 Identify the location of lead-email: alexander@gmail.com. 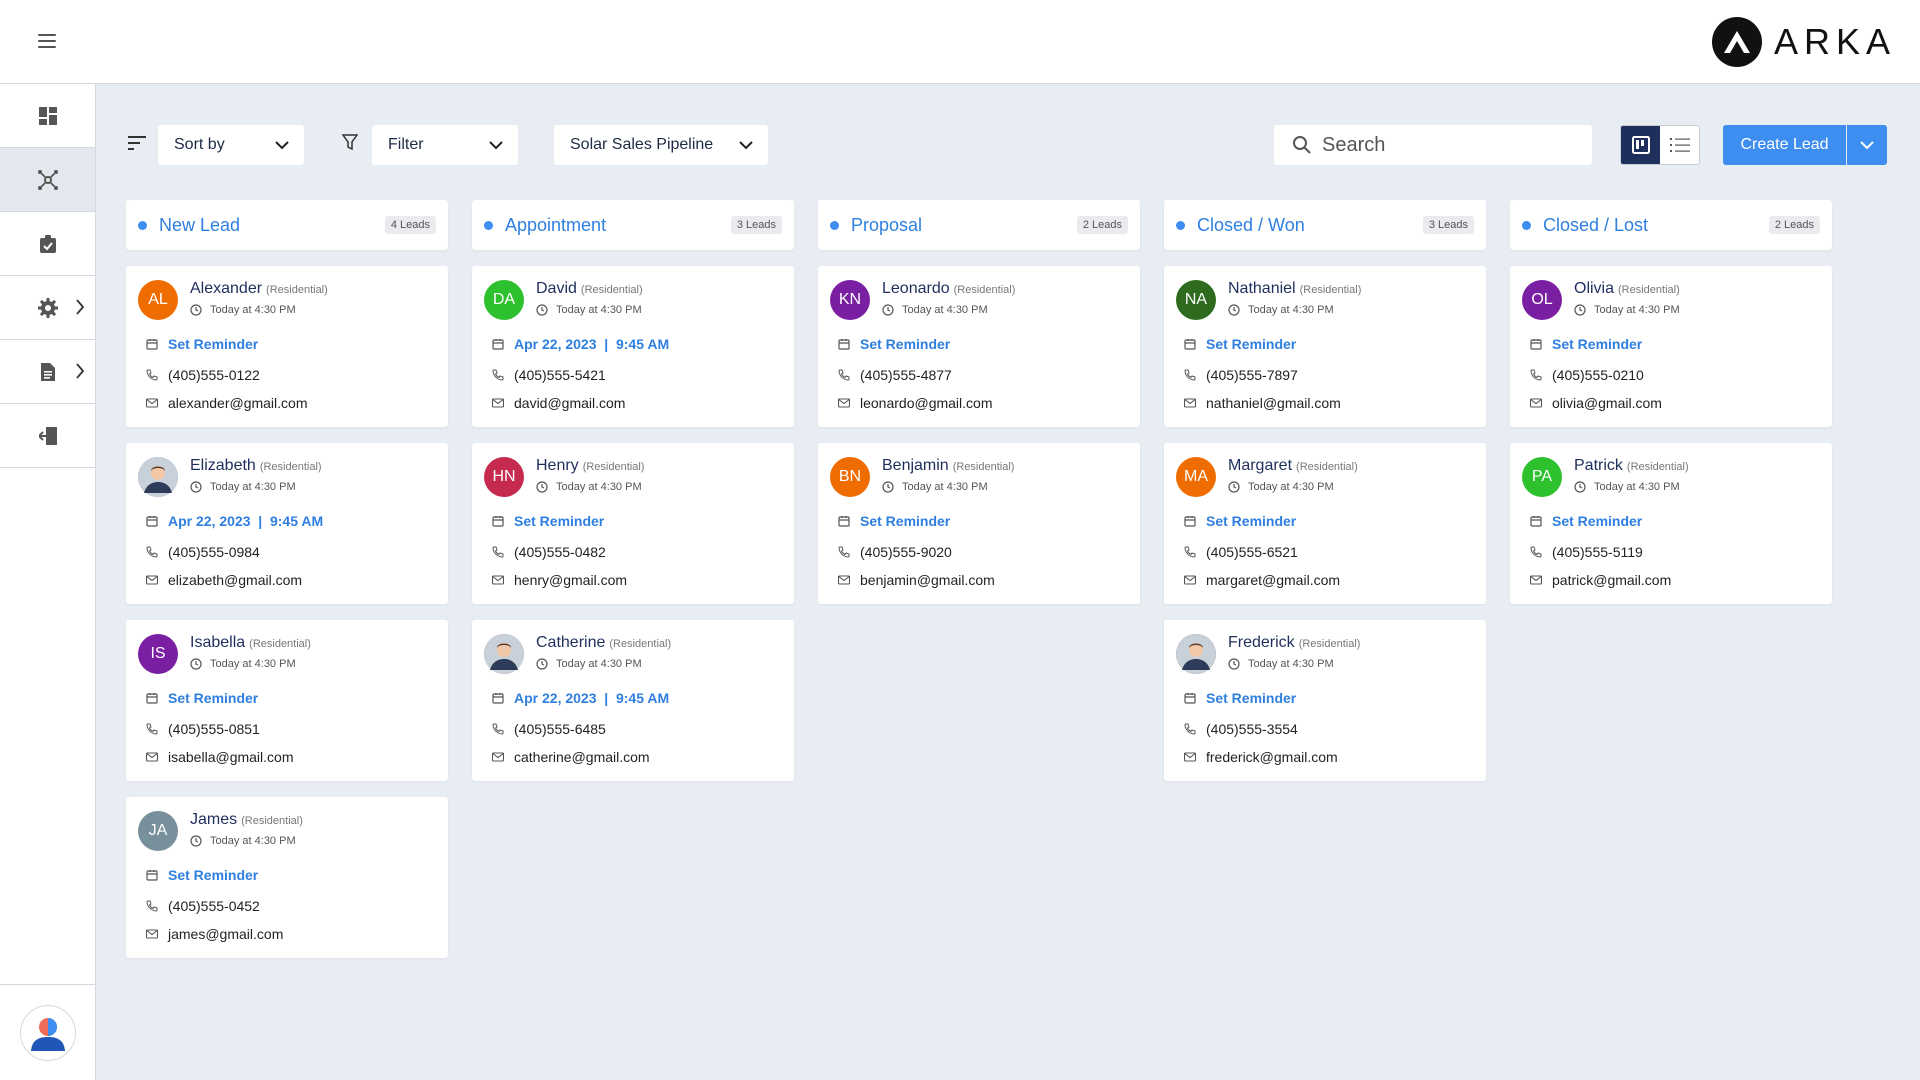
(238, 403).